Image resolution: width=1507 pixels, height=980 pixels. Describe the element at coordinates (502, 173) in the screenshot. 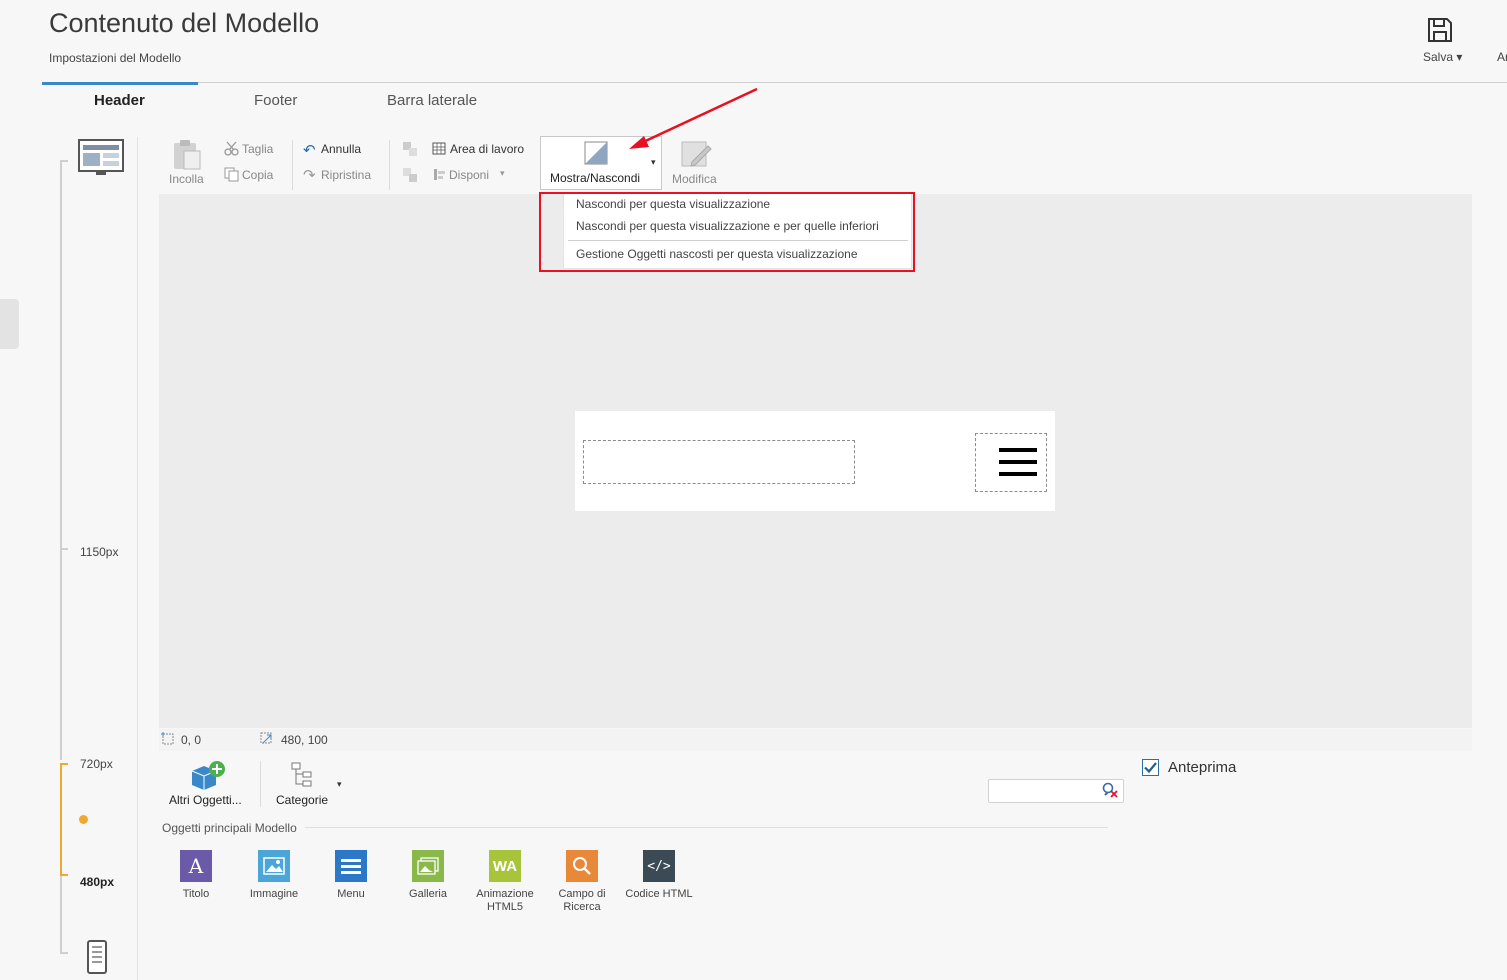

I see `arrange-dropdown-icon: ▾` at that location.